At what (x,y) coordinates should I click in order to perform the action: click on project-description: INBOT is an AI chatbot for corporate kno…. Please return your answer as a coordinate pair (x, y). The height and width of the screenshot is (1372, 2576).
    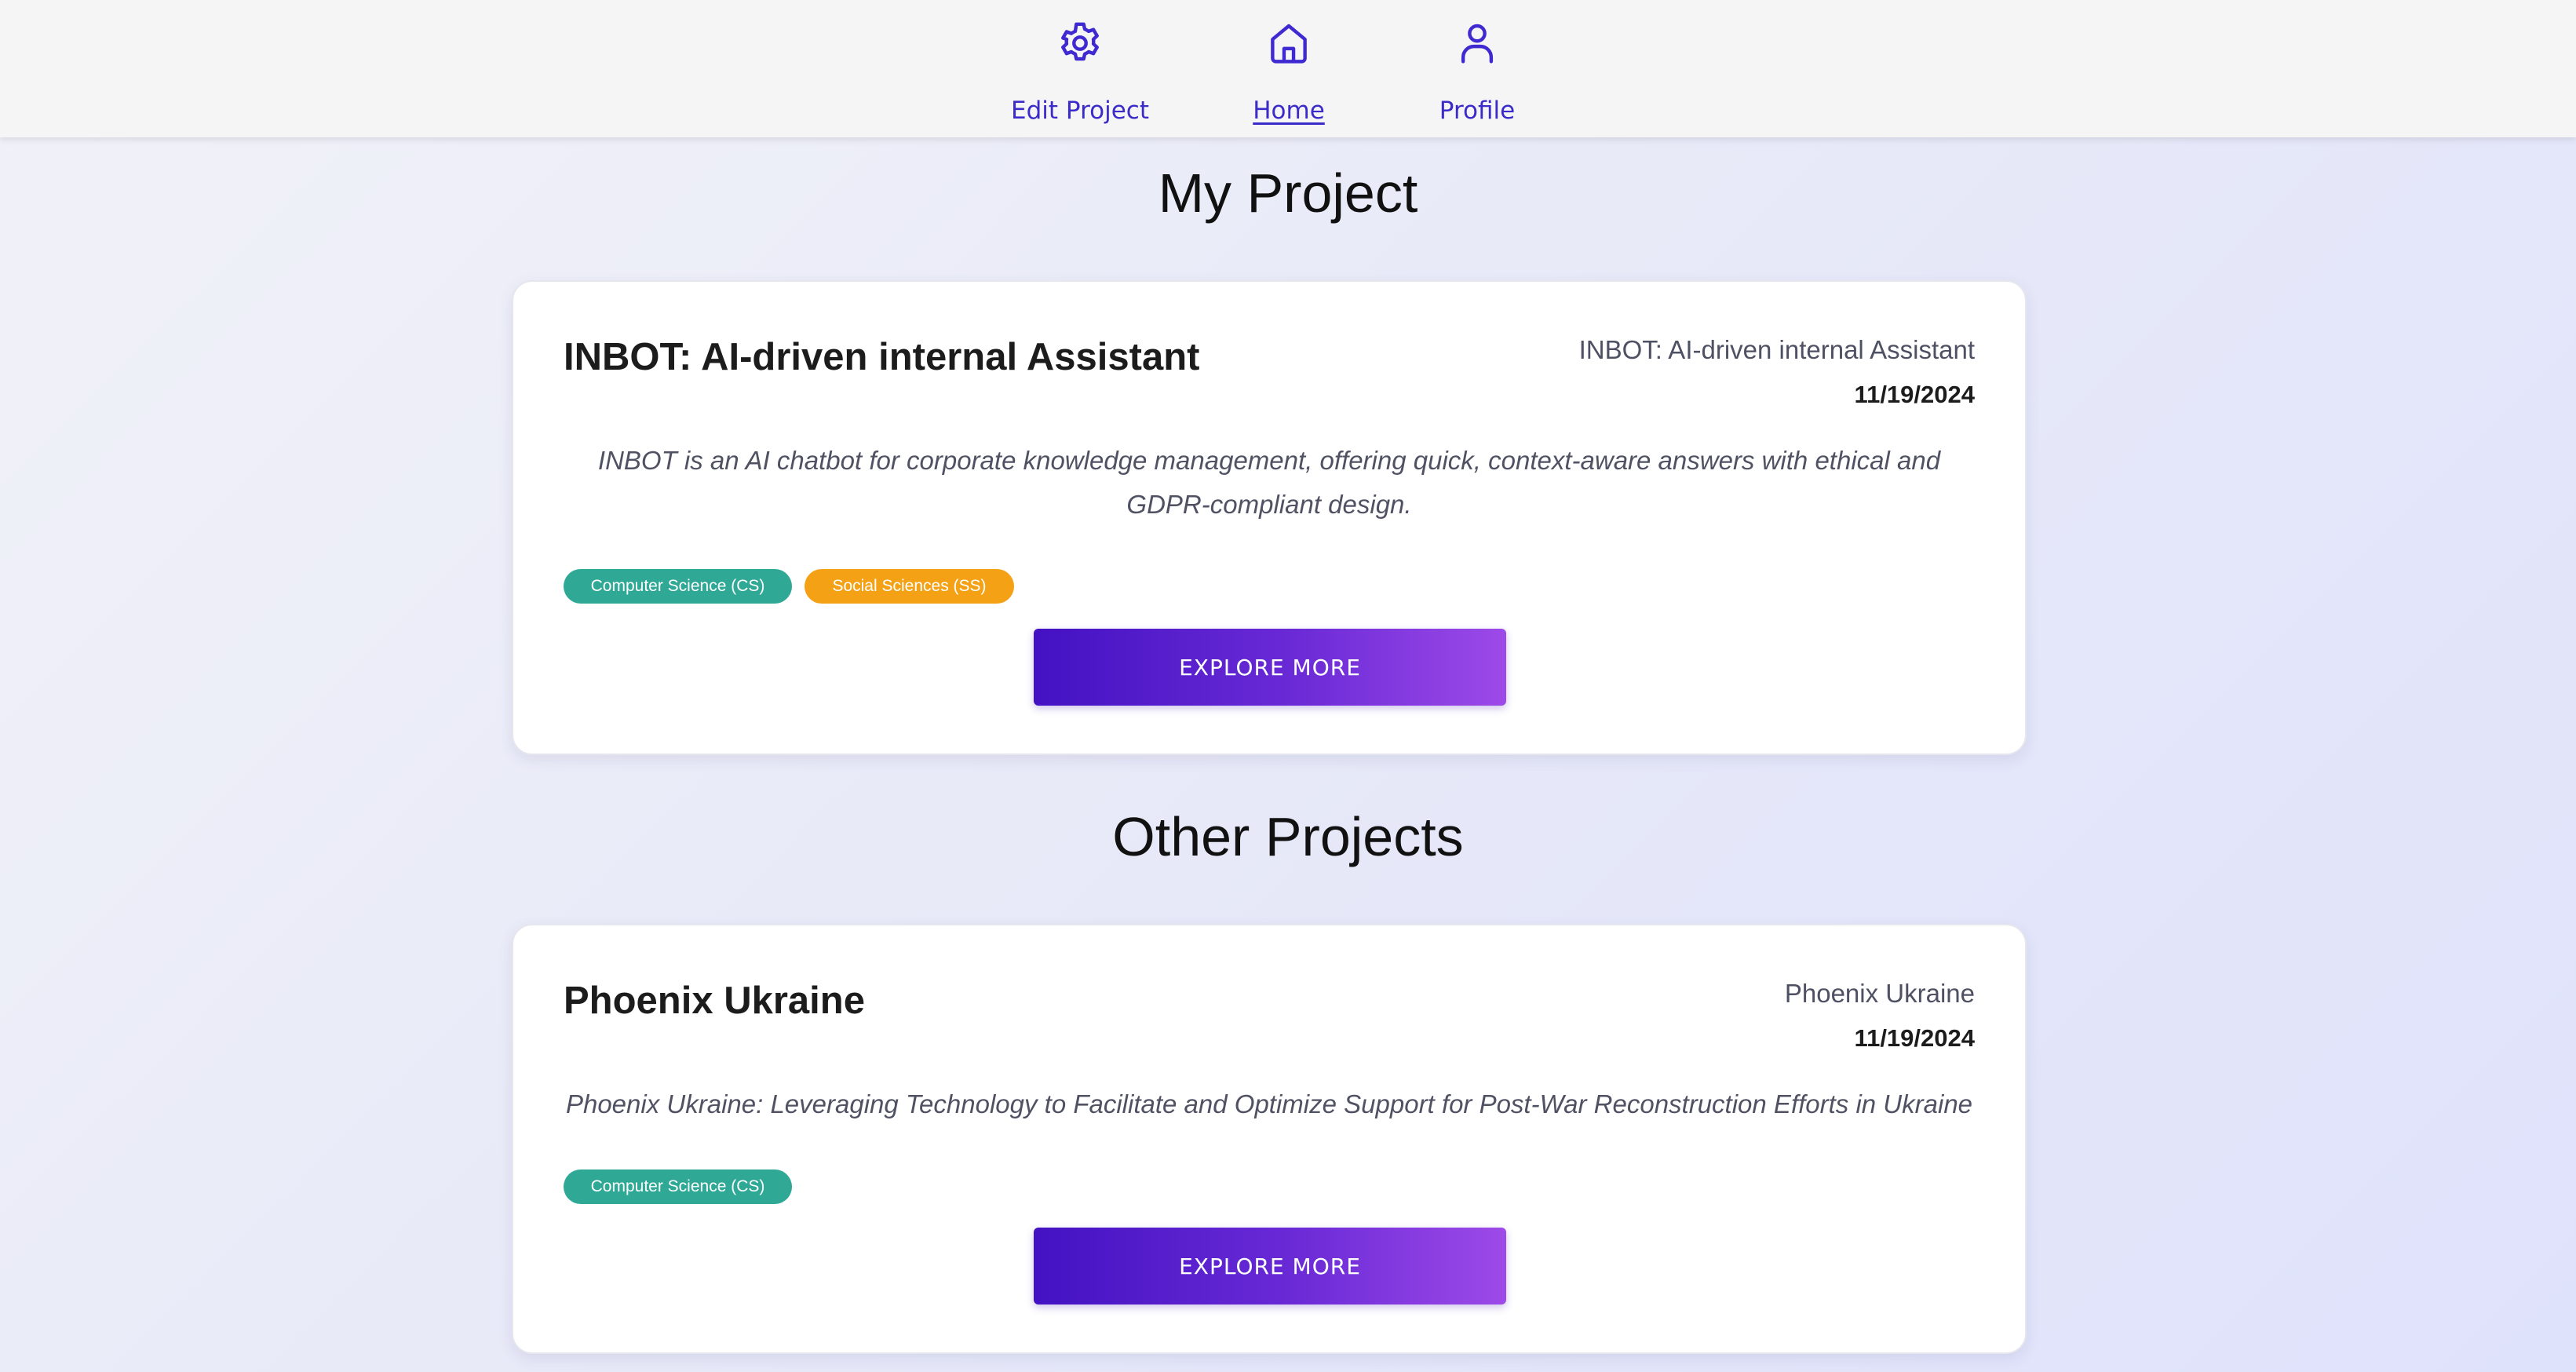
    Looking at the image, I should click on (1269, 482).